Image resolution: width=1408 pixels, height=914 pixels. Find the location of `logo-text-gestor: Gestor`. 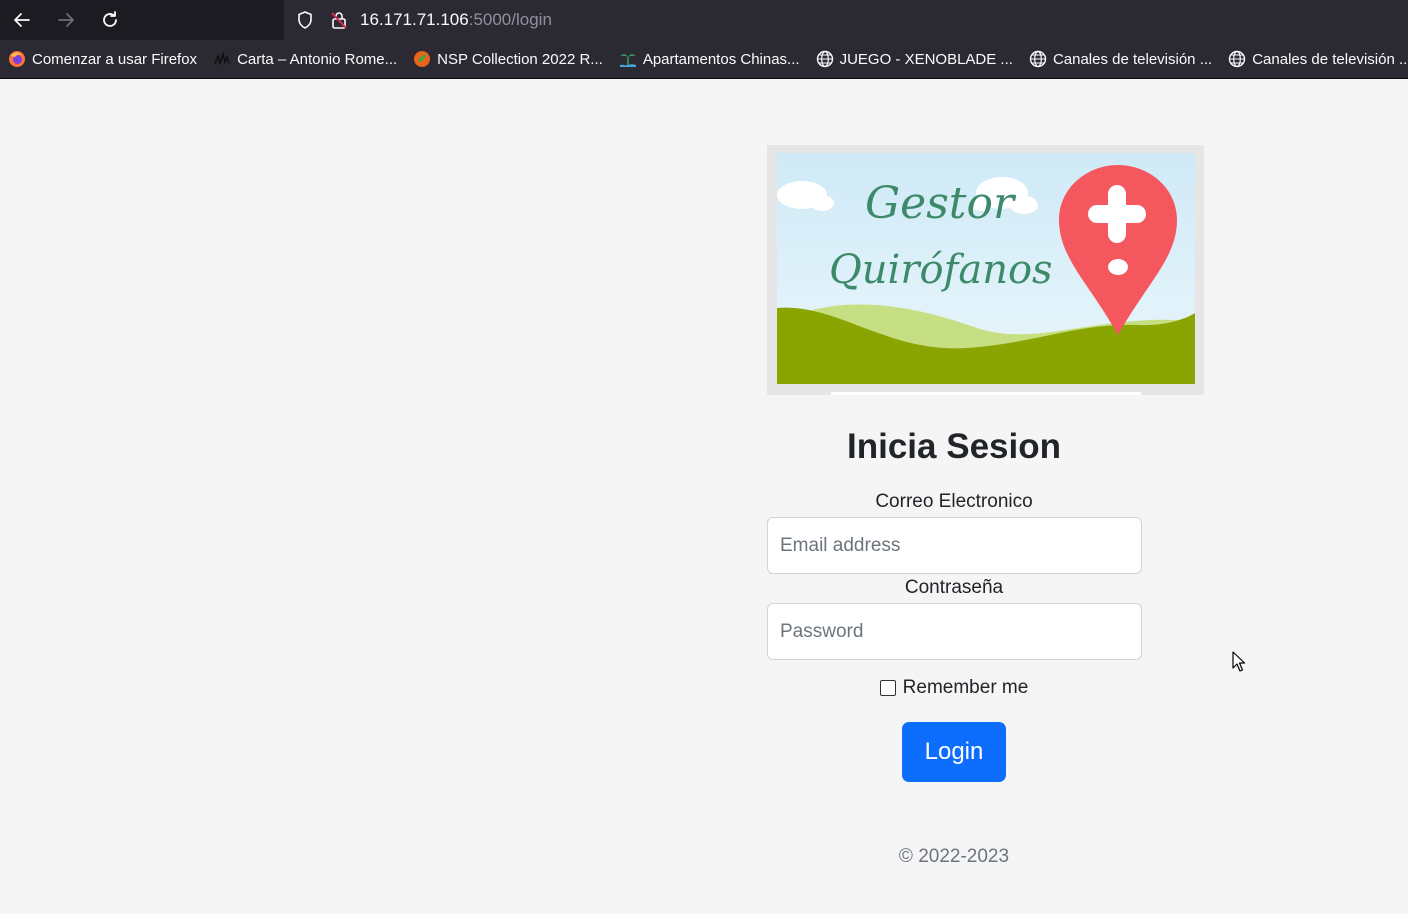

logo-text-gestor: Gestor is located at coordinates (941, 203).